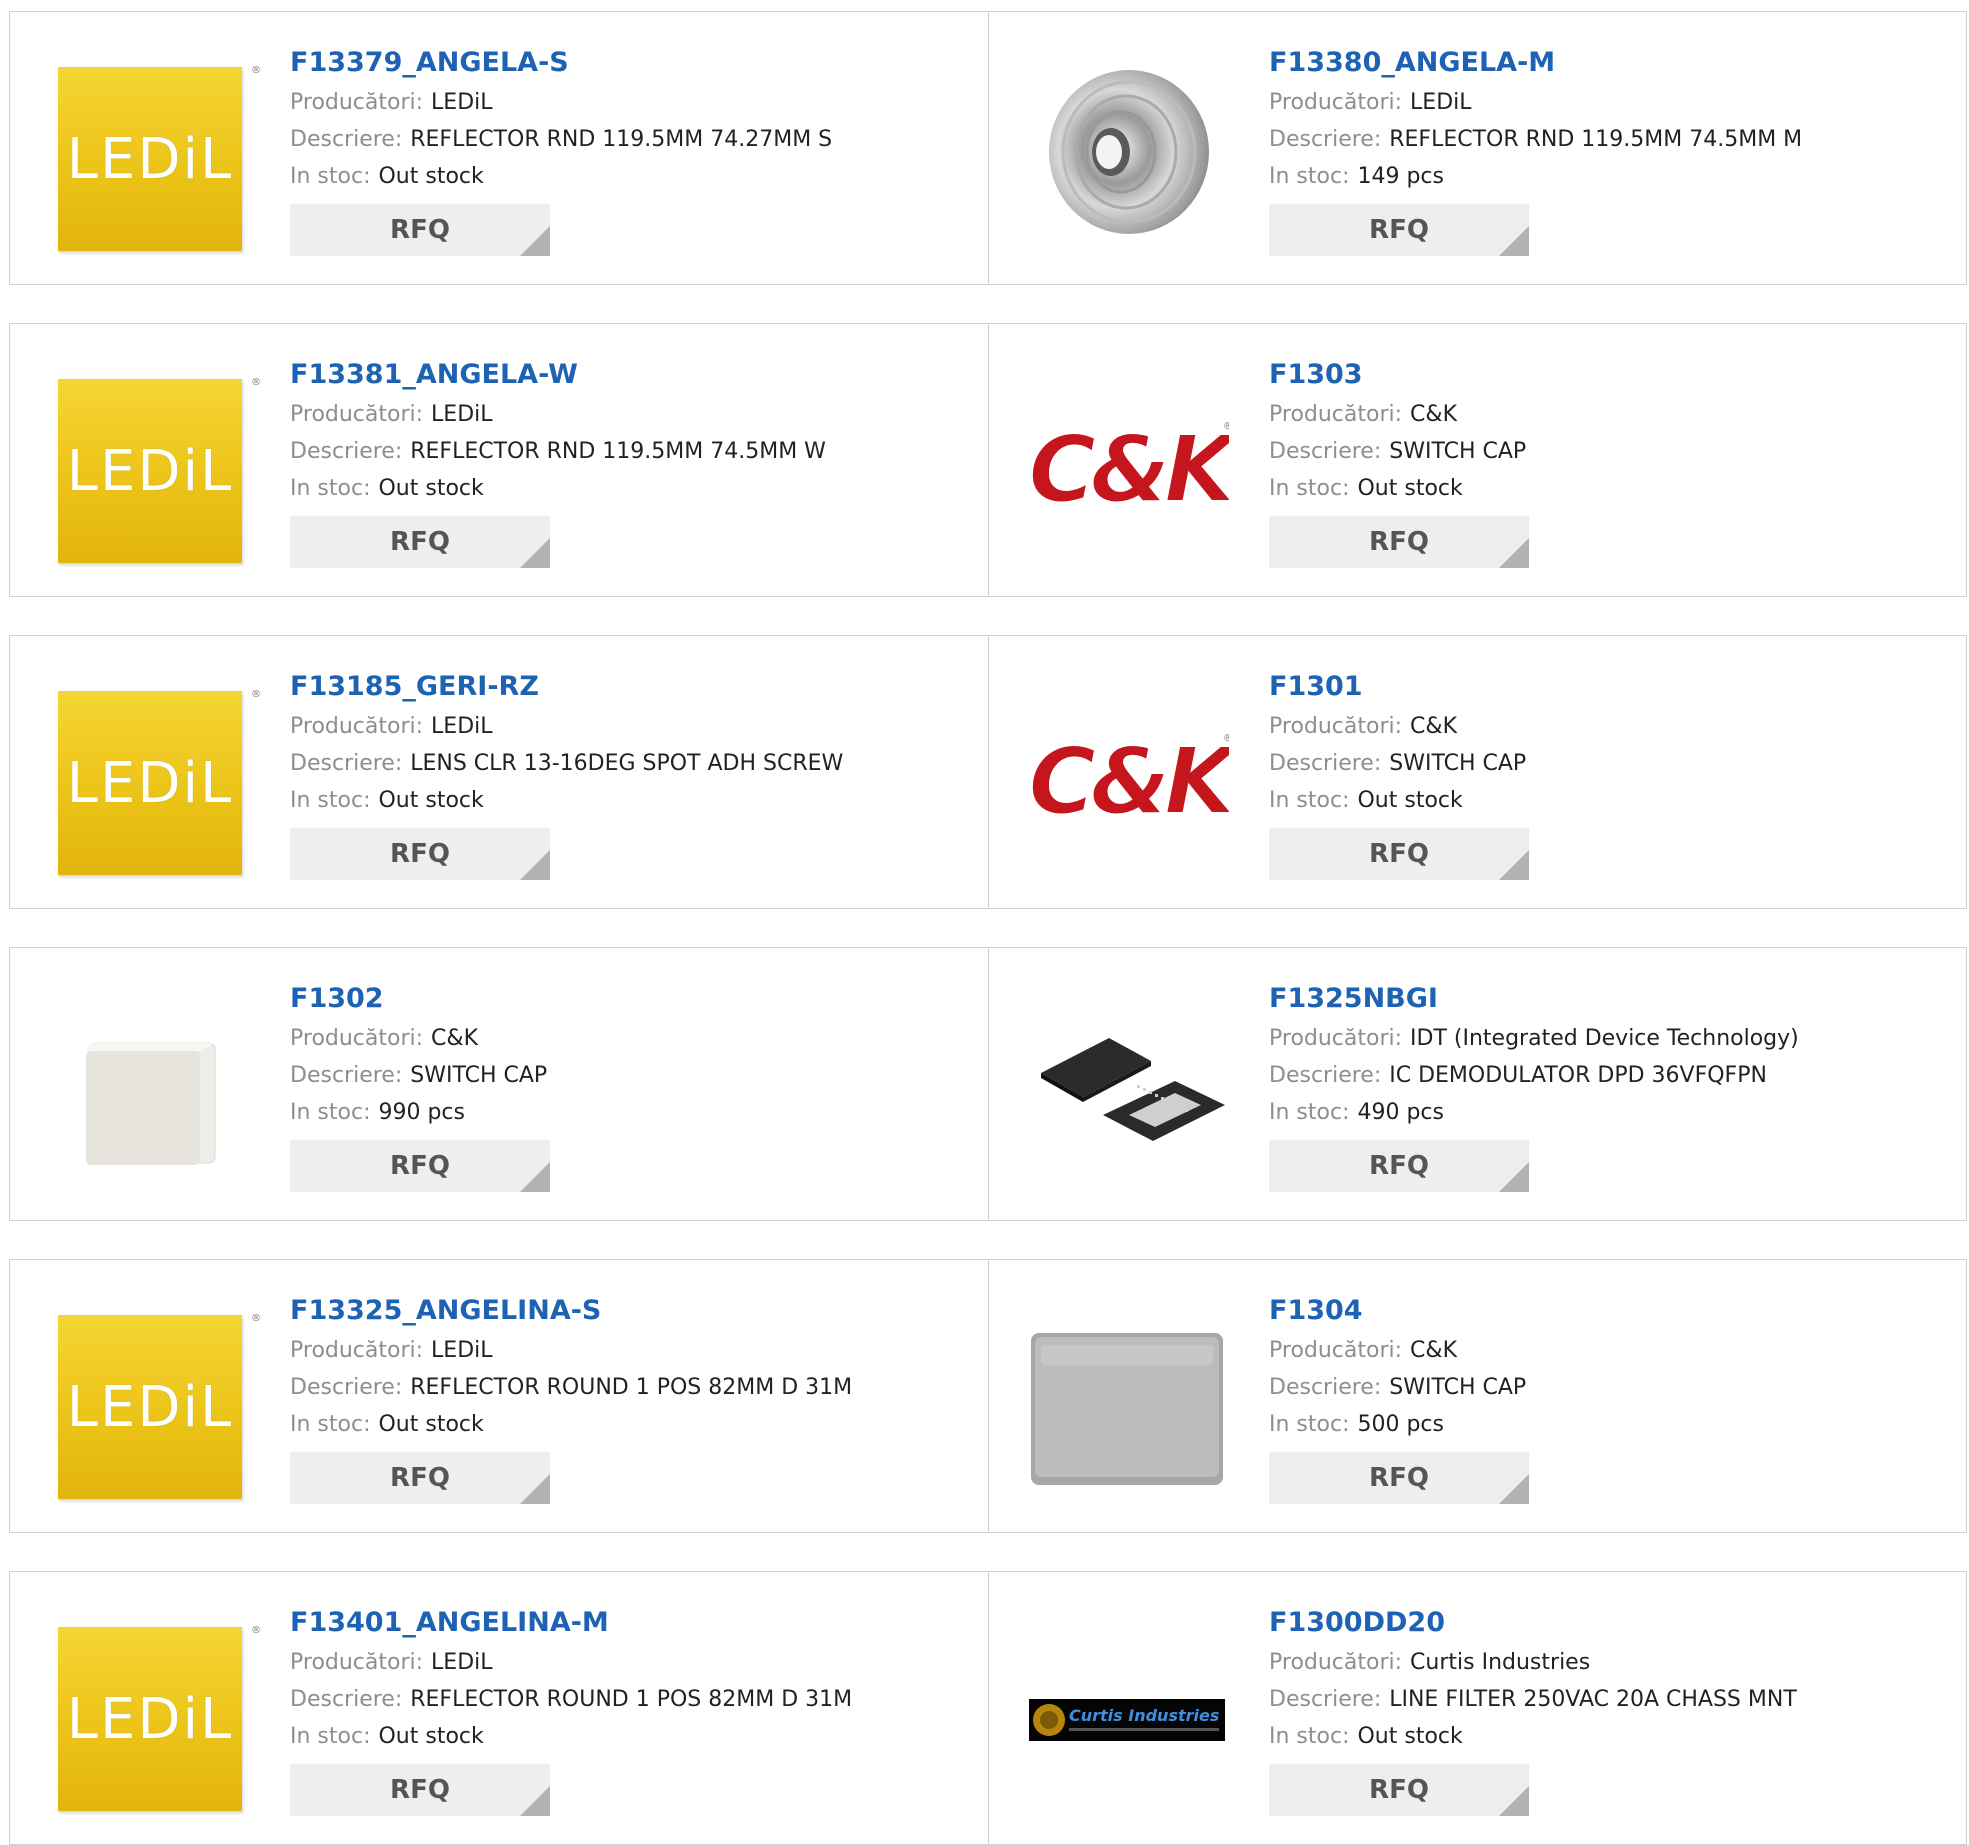  Describe the element at coordinates (1612, 1624) in the screenshot. I see `part-number-link: F1300DD20` at that location.